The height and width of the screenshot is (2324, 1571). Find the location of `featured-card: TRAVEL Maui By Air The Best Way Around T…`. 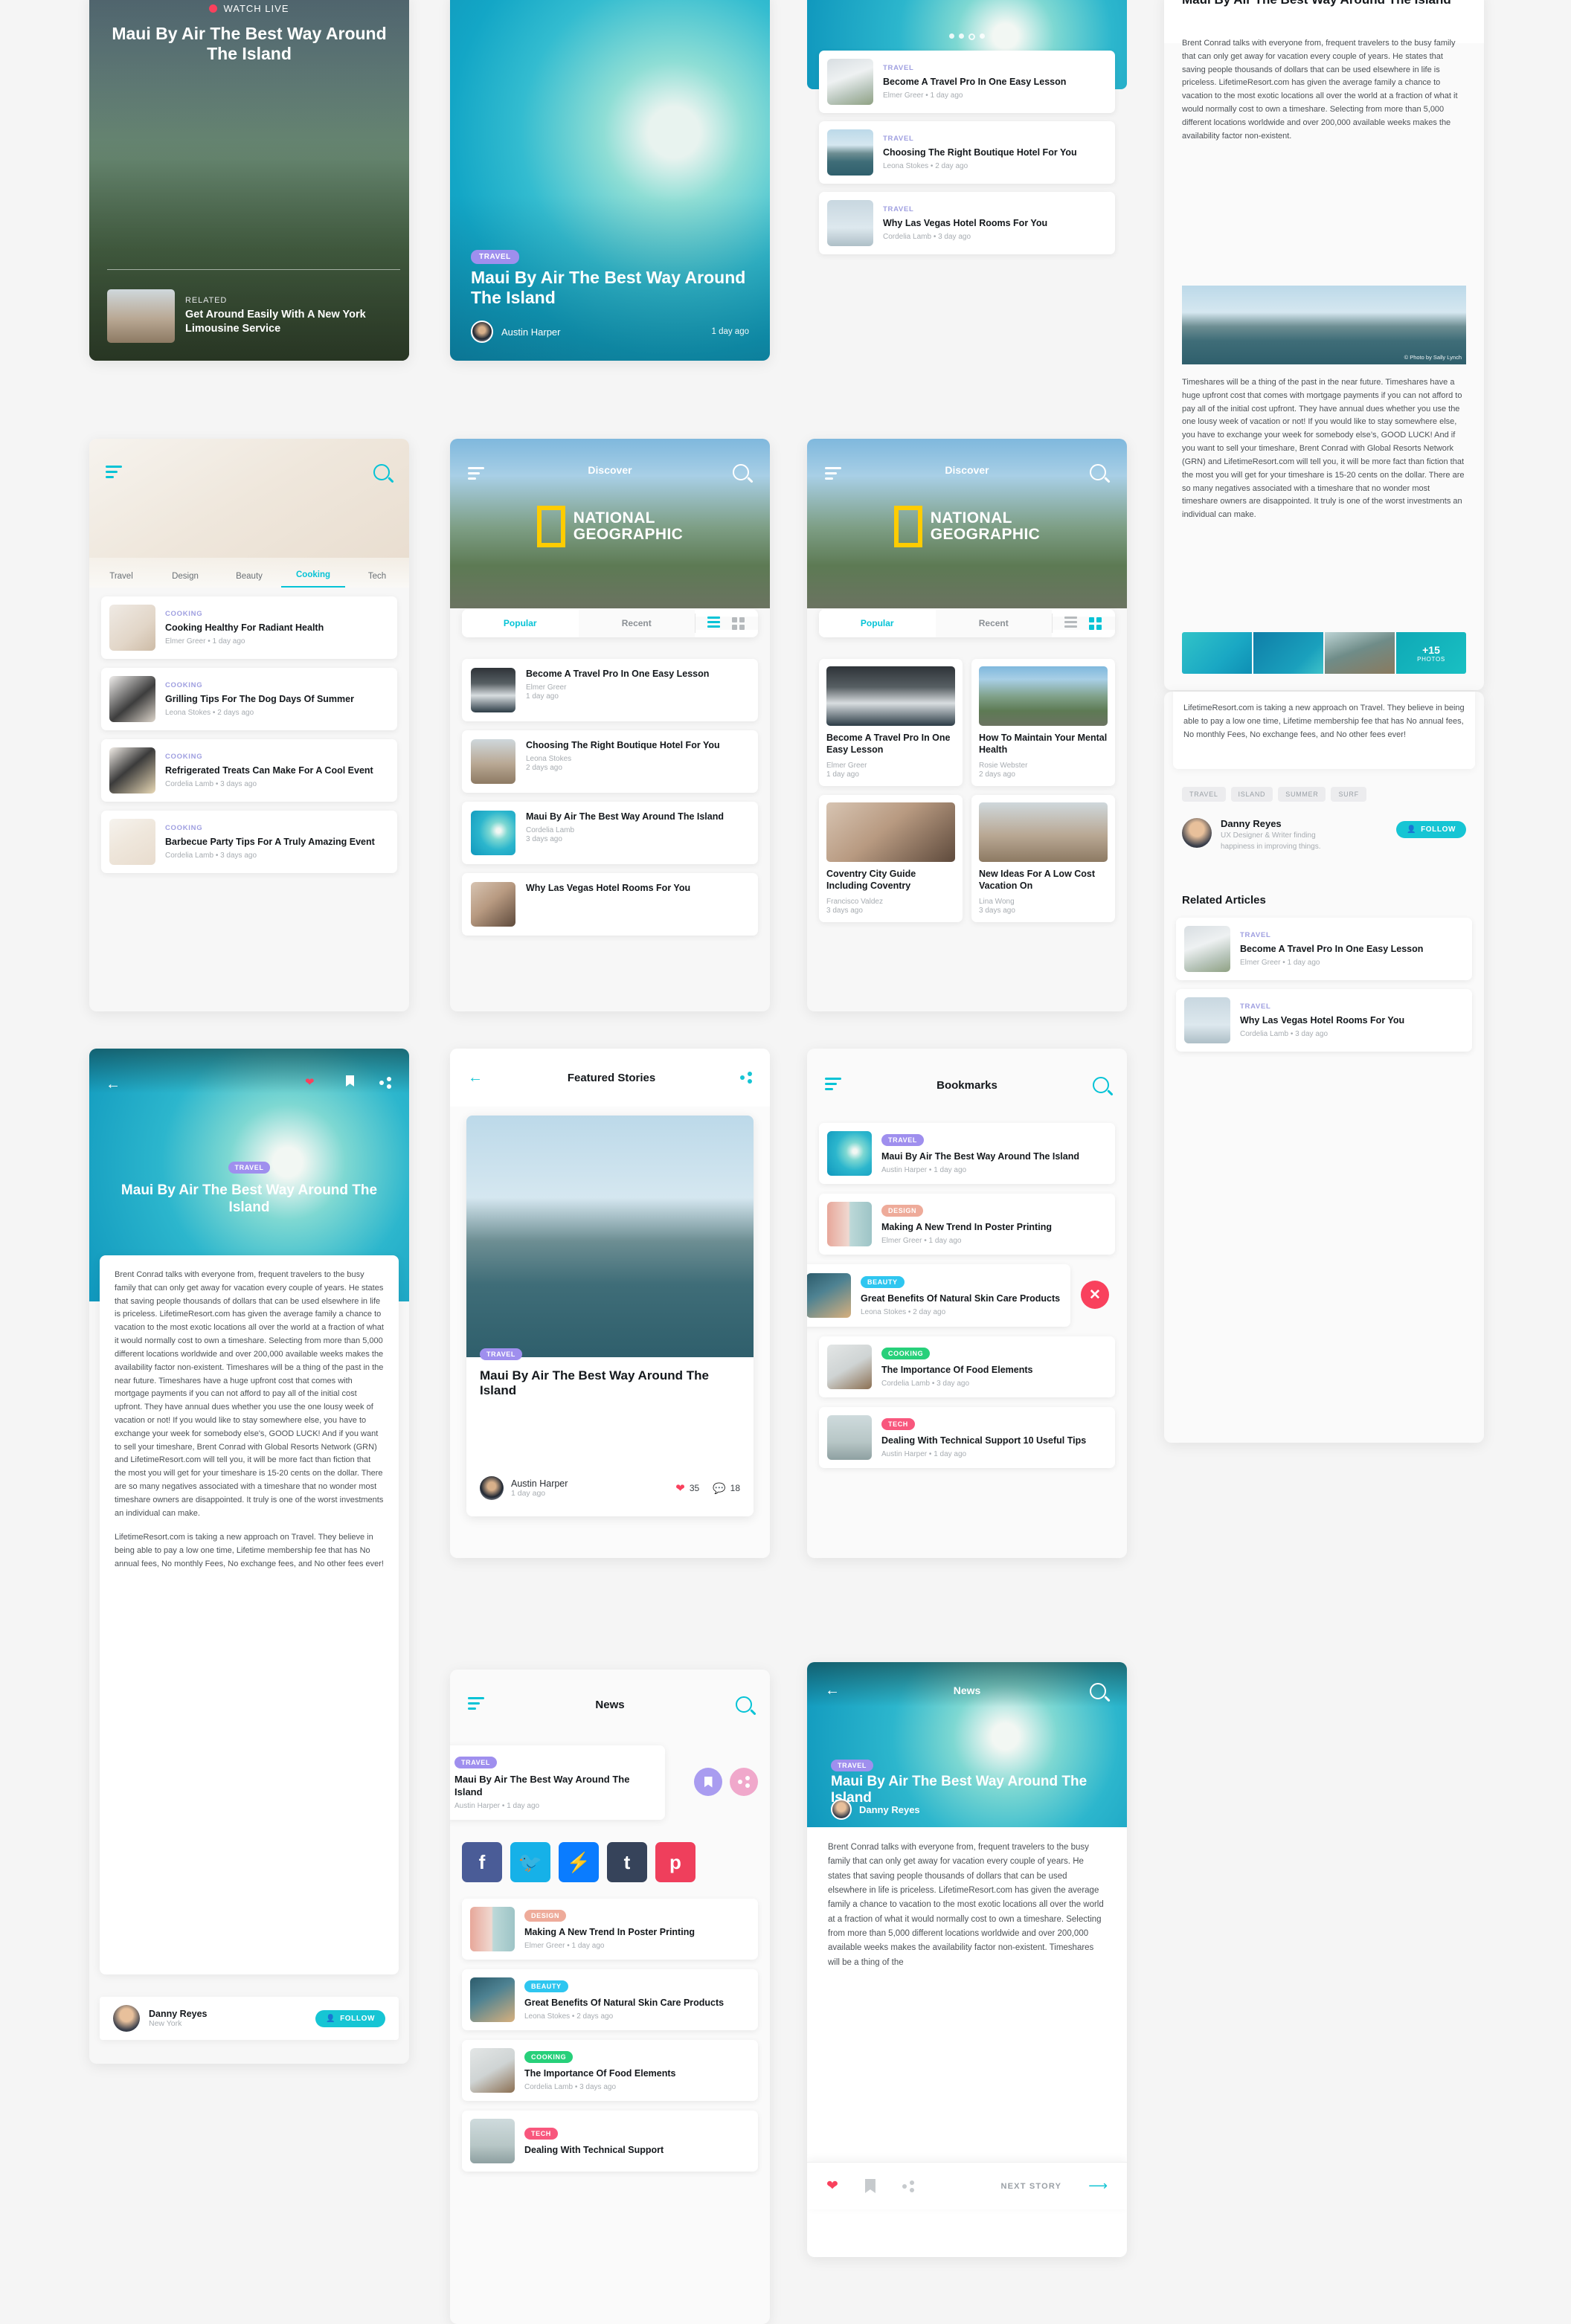

featured-card: TRAVEL Maui By Air The Best Way Around T… is located at coordinates (610, 1316).